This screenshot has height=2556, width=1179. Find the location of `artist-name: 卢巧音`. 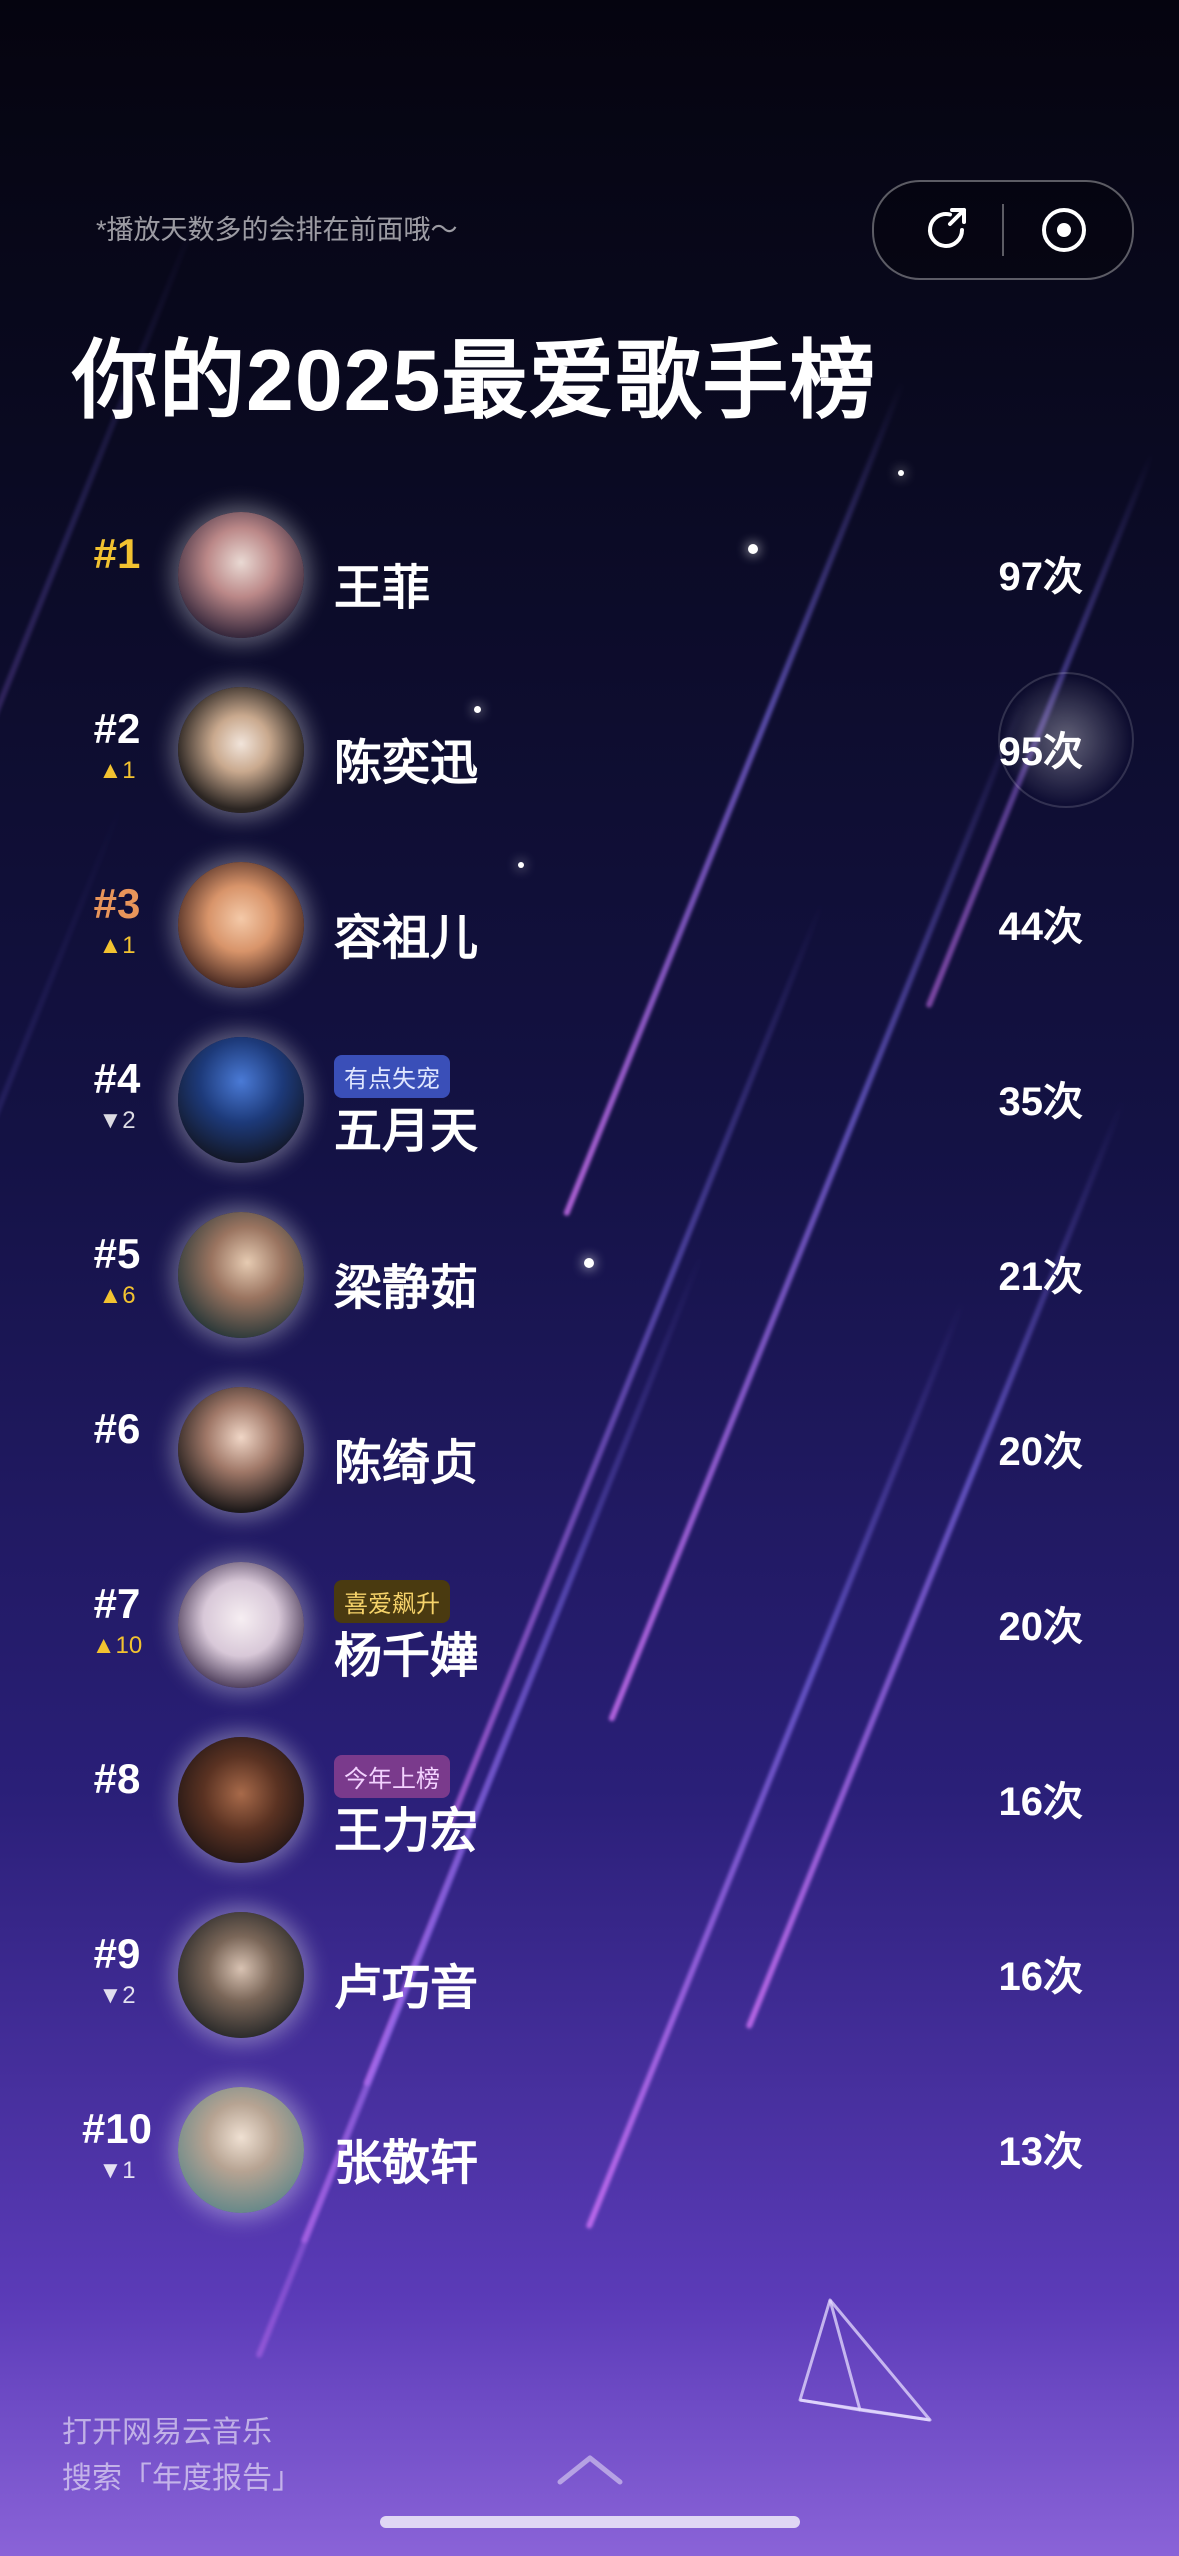

artist-name: 卢巧音 is located at coordinates (406, 1988).